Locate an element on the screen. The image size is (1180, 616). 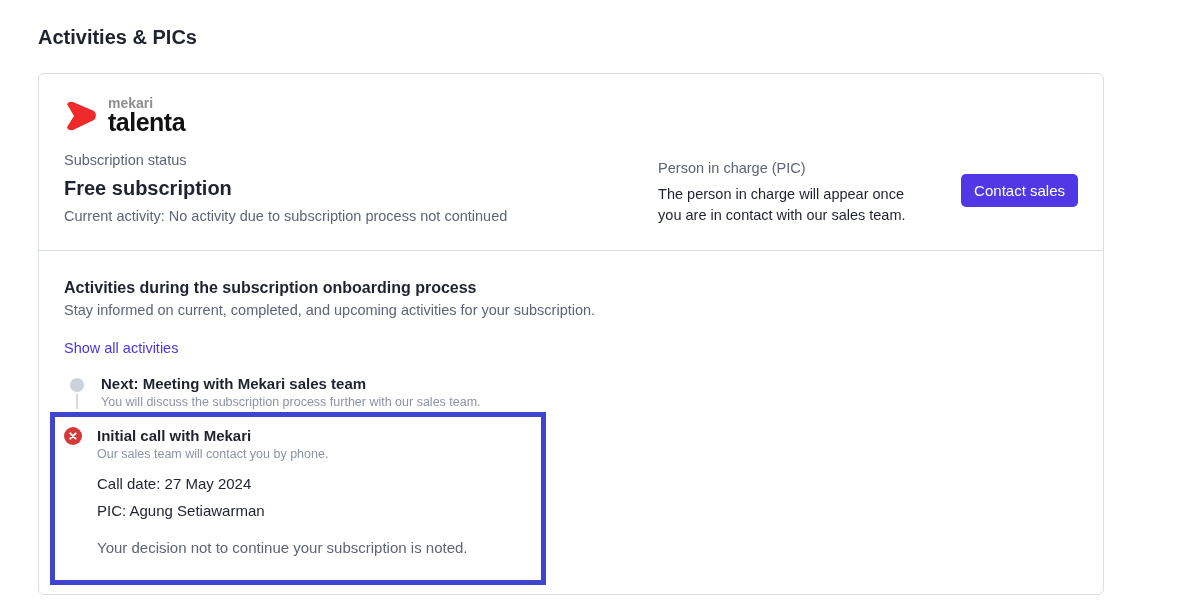
status-value: Free subscription is located at coordinates (148, 188).